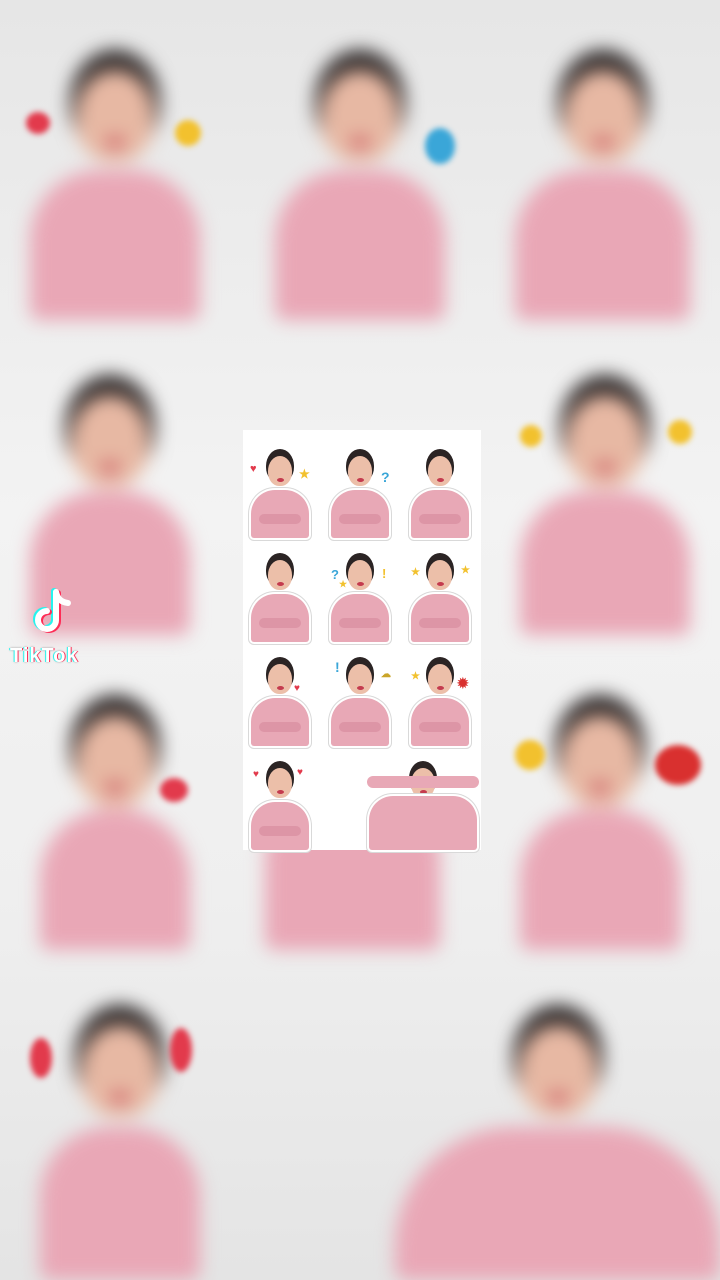 The width and height of the screenshot is (720, 1280). Describe the element at coordinates (280, 494) in the screenshot. I see `sticker-pose-hands-on-cheeks` at that location.